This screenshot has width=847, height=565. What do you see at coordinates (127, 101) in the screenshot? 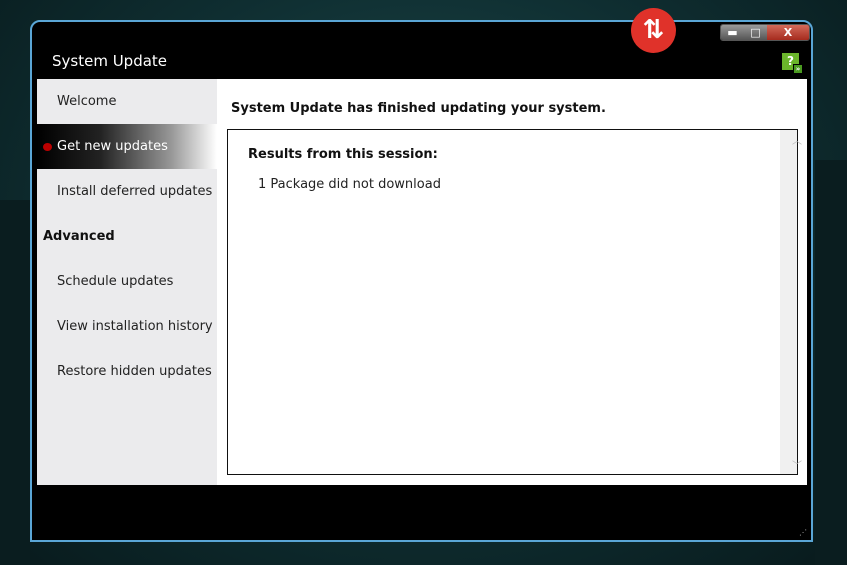
I see `sidebar-item-welcome: Welcome` at bounding box center [127, 101].